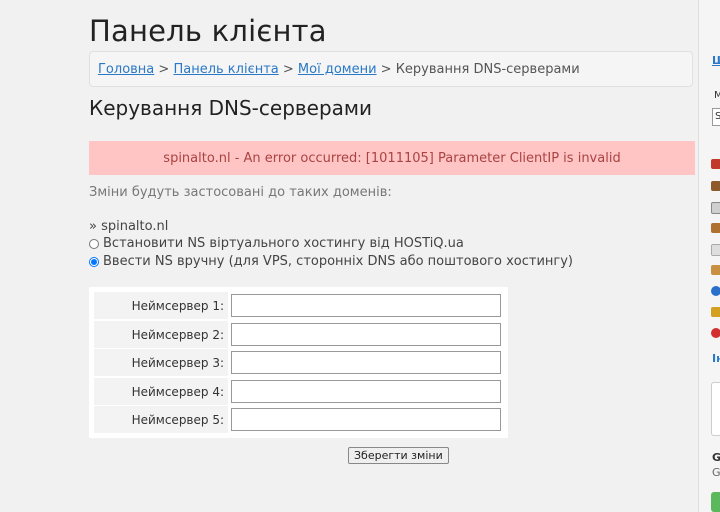 This screenshot has width=720, height=512. I want to click on nameserver-row-2: Неймсервер 2:, so click(298, 334).